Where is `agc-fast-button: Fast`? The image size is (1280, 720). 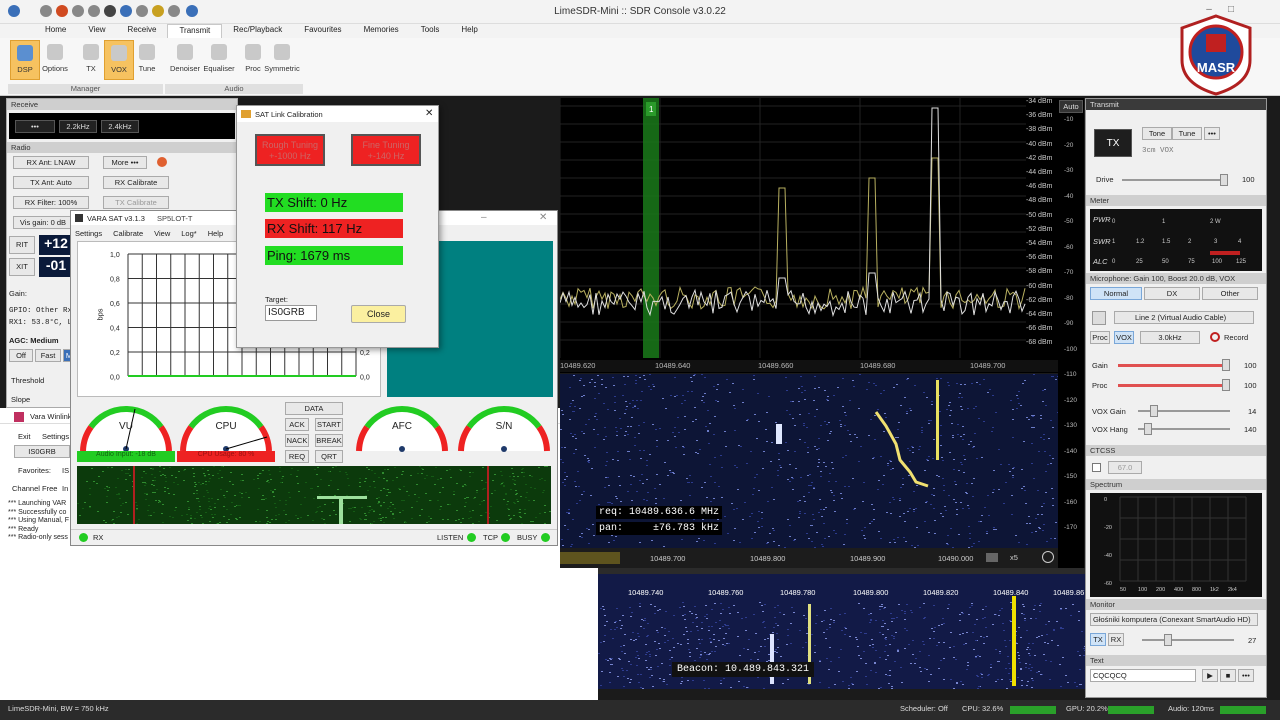
agc-fast-button: Fast is located at coordinates (48, 355).